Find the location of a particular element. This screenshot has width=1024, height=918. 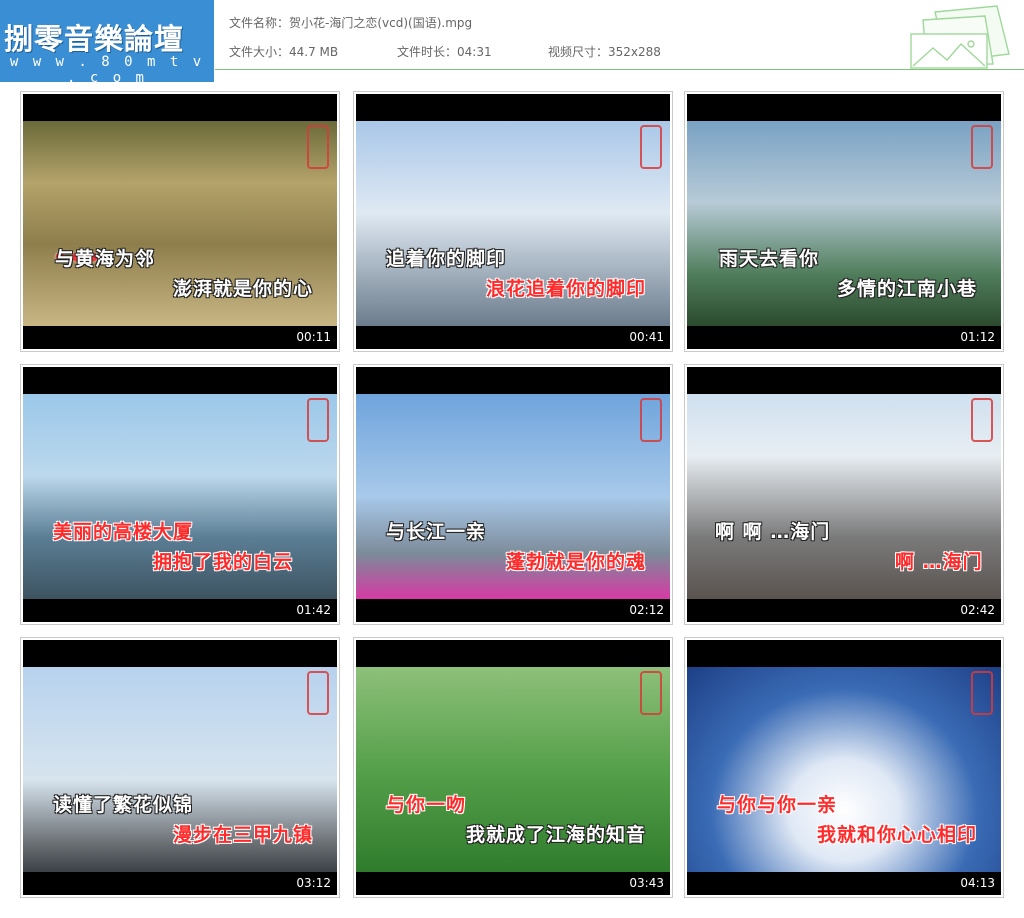

frame-image: 追着你的脚印浪花追着你的脚印 is located at coordinates (513, 223).